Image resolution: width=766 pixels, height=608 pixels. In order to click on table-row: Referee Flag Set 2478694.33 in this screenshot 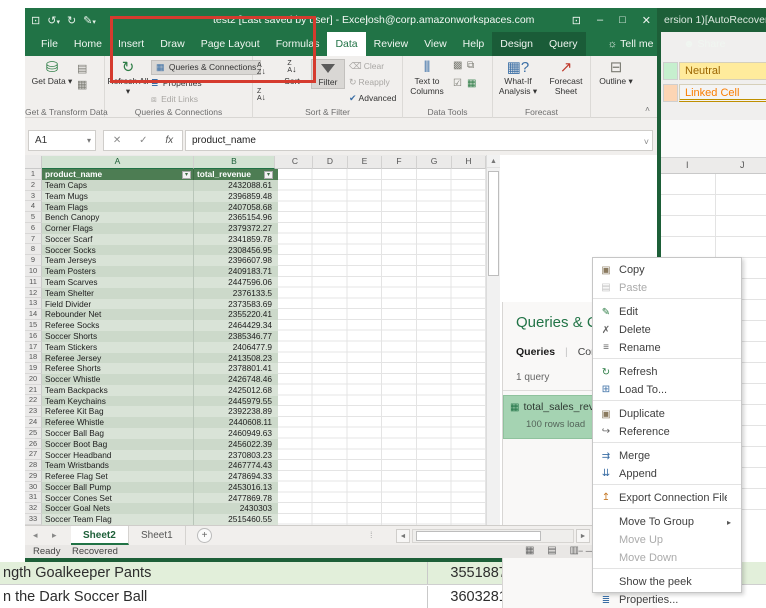, I will do `click(160, 476)`.